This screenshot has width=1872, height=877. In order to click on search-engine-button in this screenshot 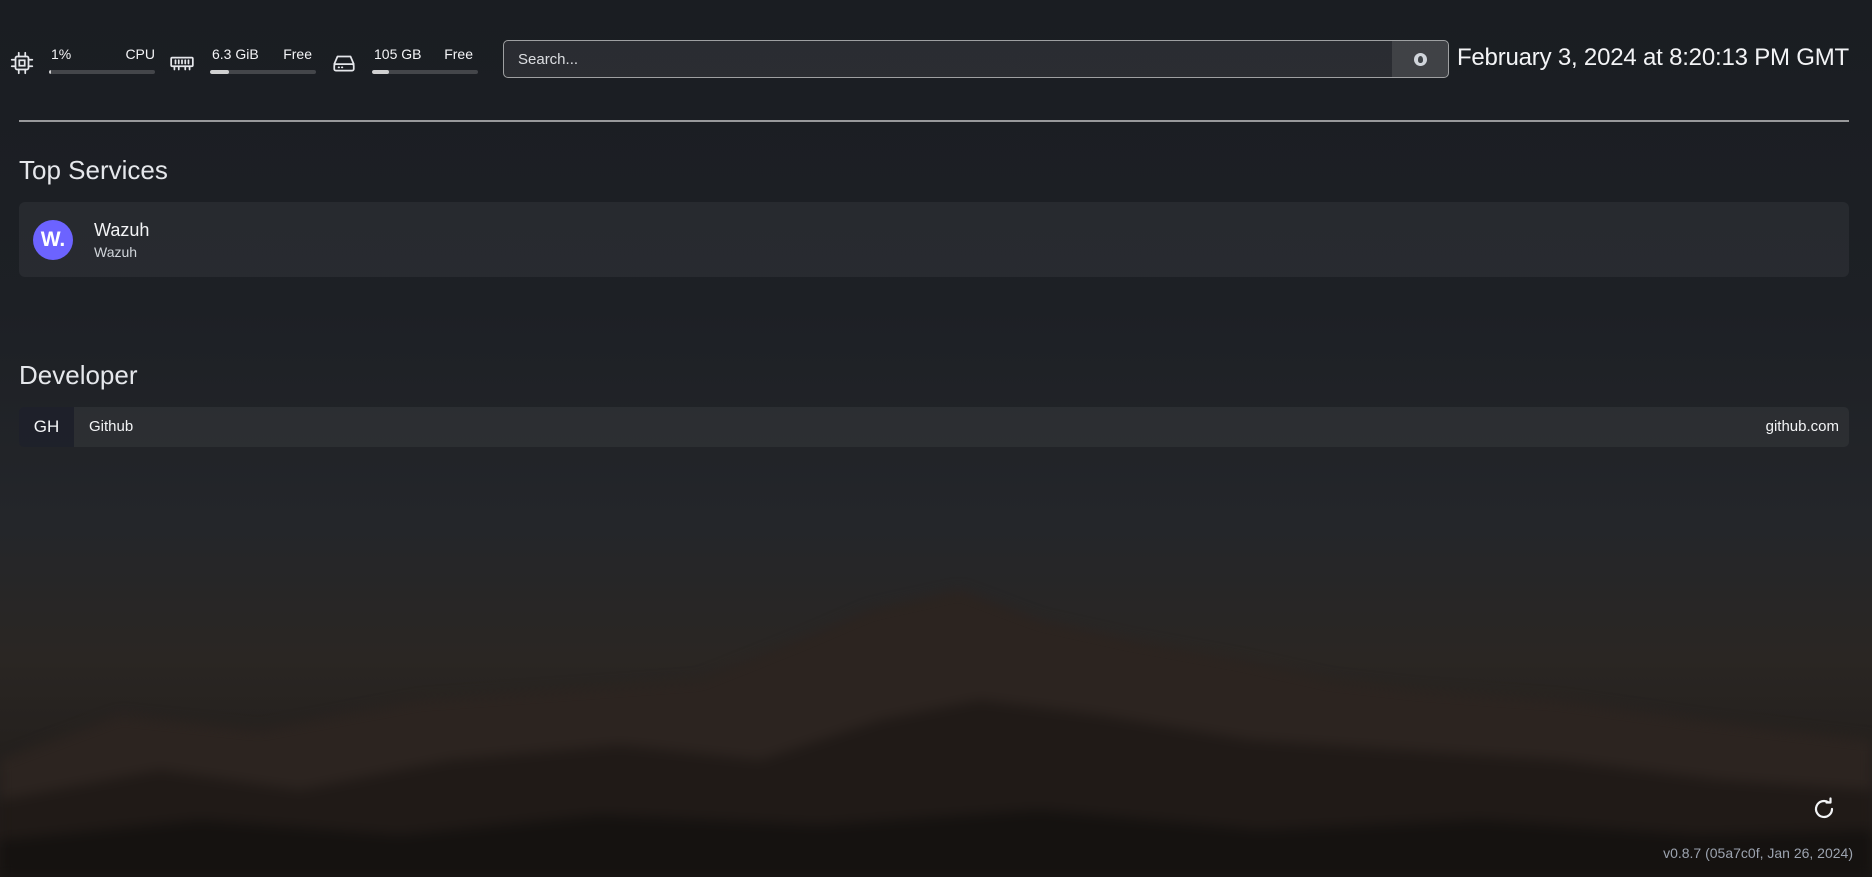, I will do `click(1420, 59)`.